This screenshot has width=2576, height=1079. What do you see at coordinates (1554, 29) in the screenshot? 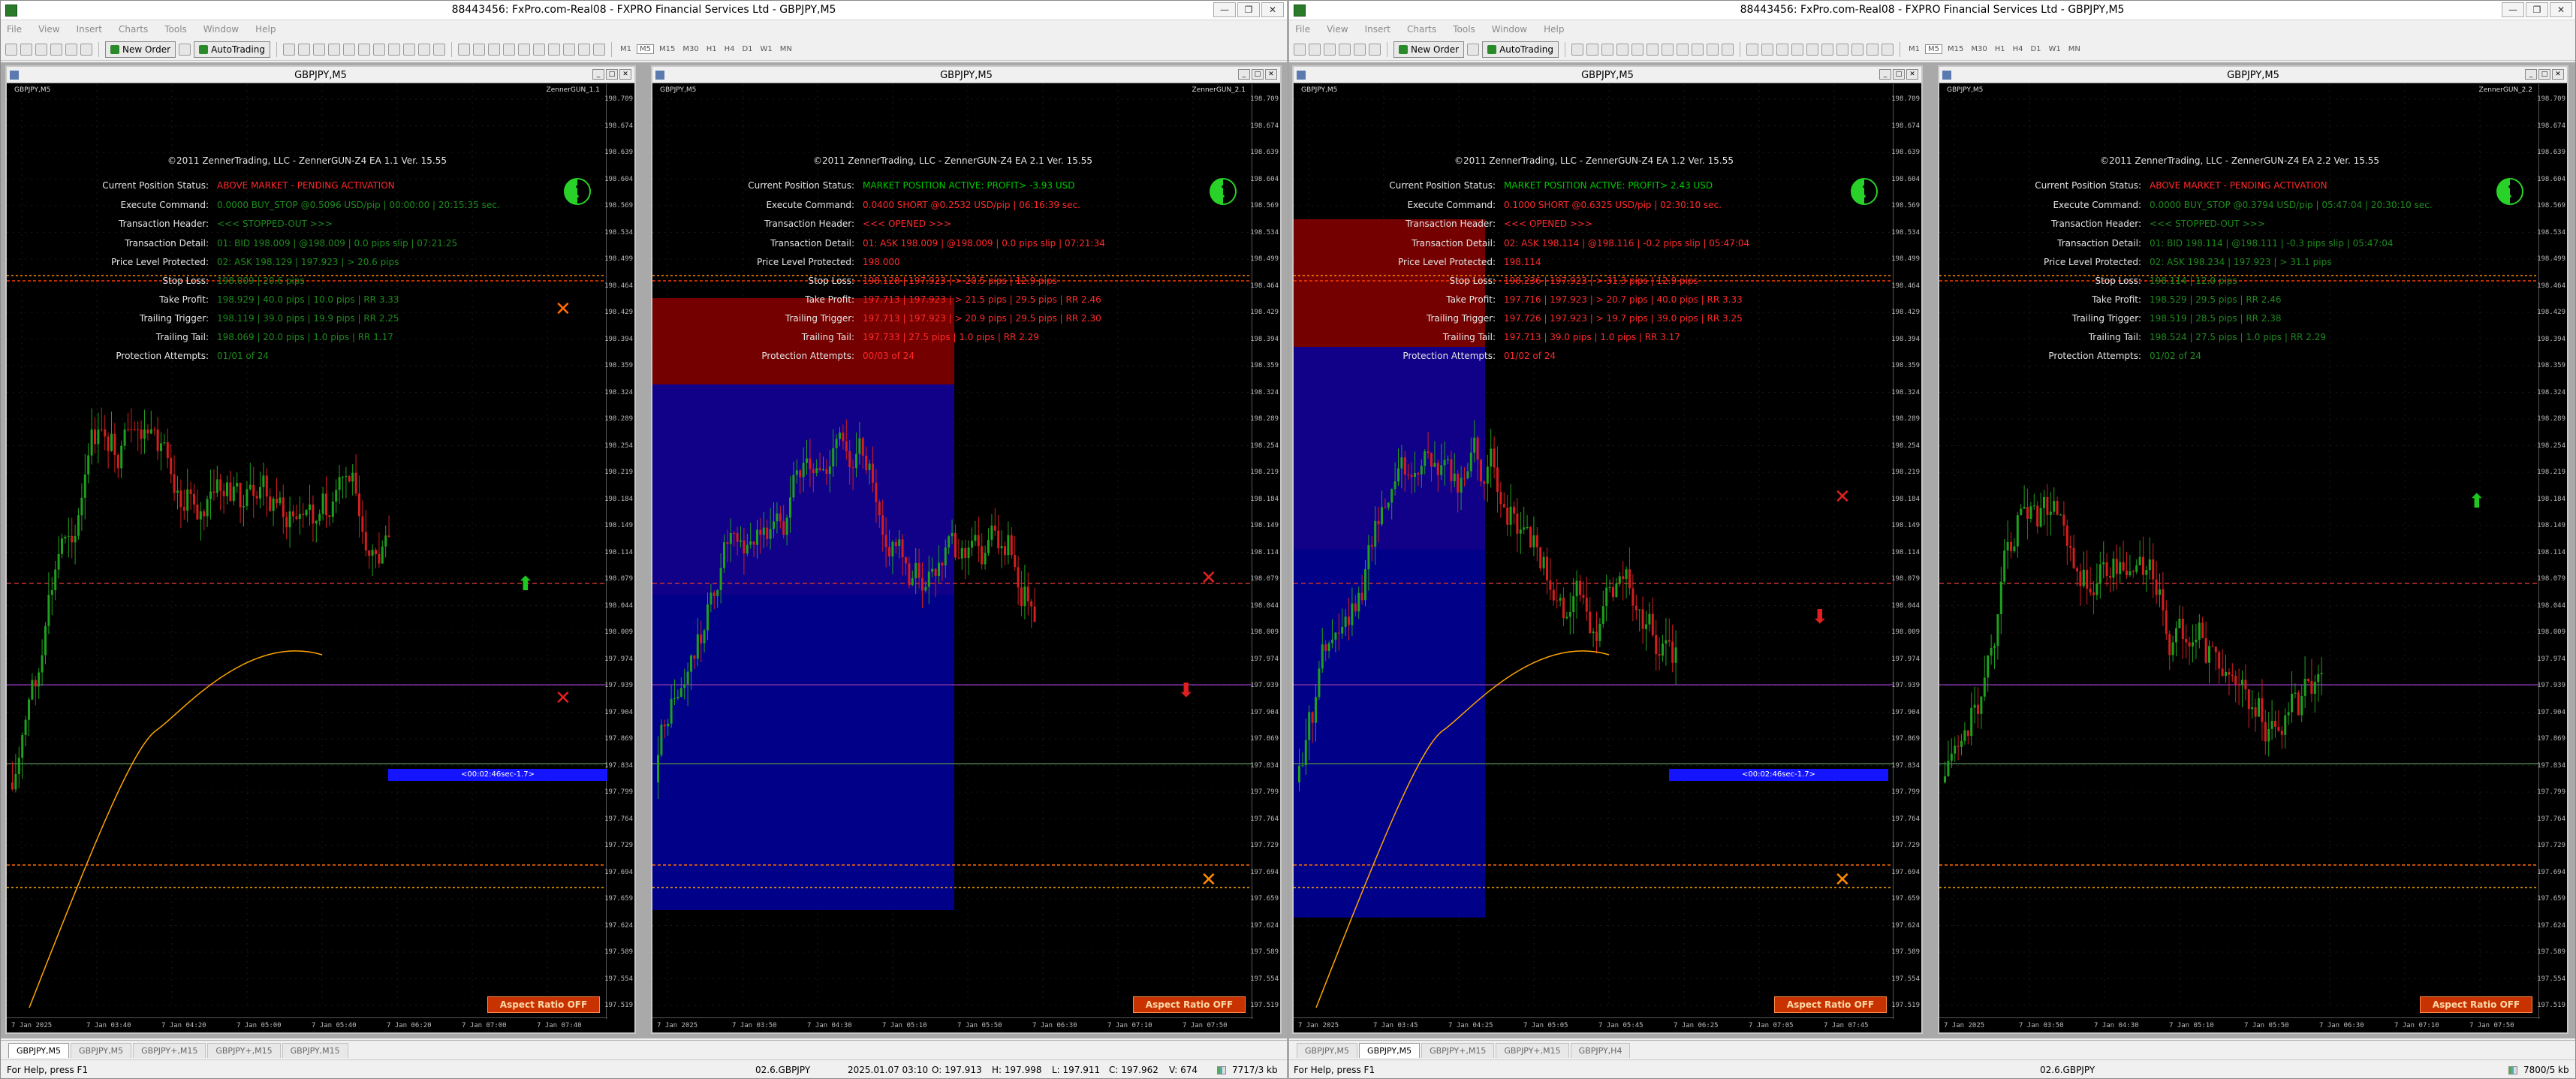
I see `menu-help: Help` at bounding box center [1554, 29].